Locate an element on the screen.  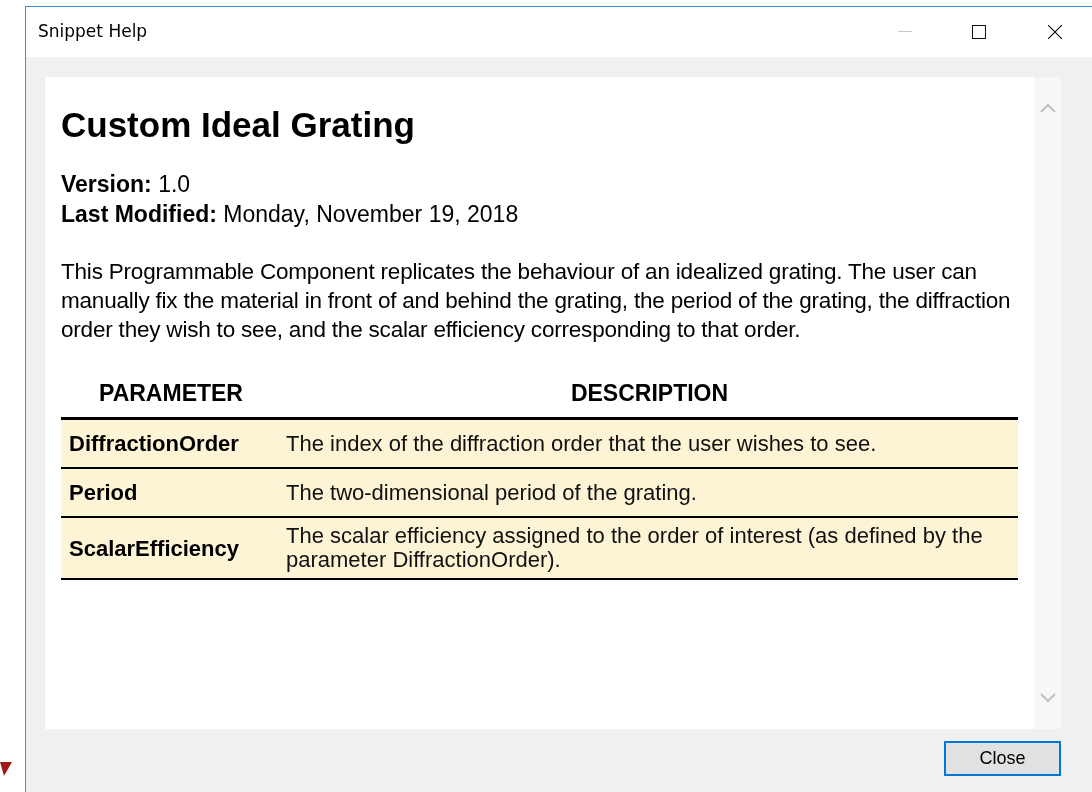
maximize-icon is located at coordinates (979, 32).